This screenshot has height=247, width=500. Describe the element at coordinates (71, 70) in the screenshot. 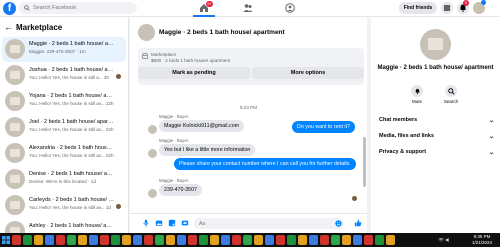

I see `conversation-title: Joshua · 2 beds 1 bath house/ apartment` at that location.